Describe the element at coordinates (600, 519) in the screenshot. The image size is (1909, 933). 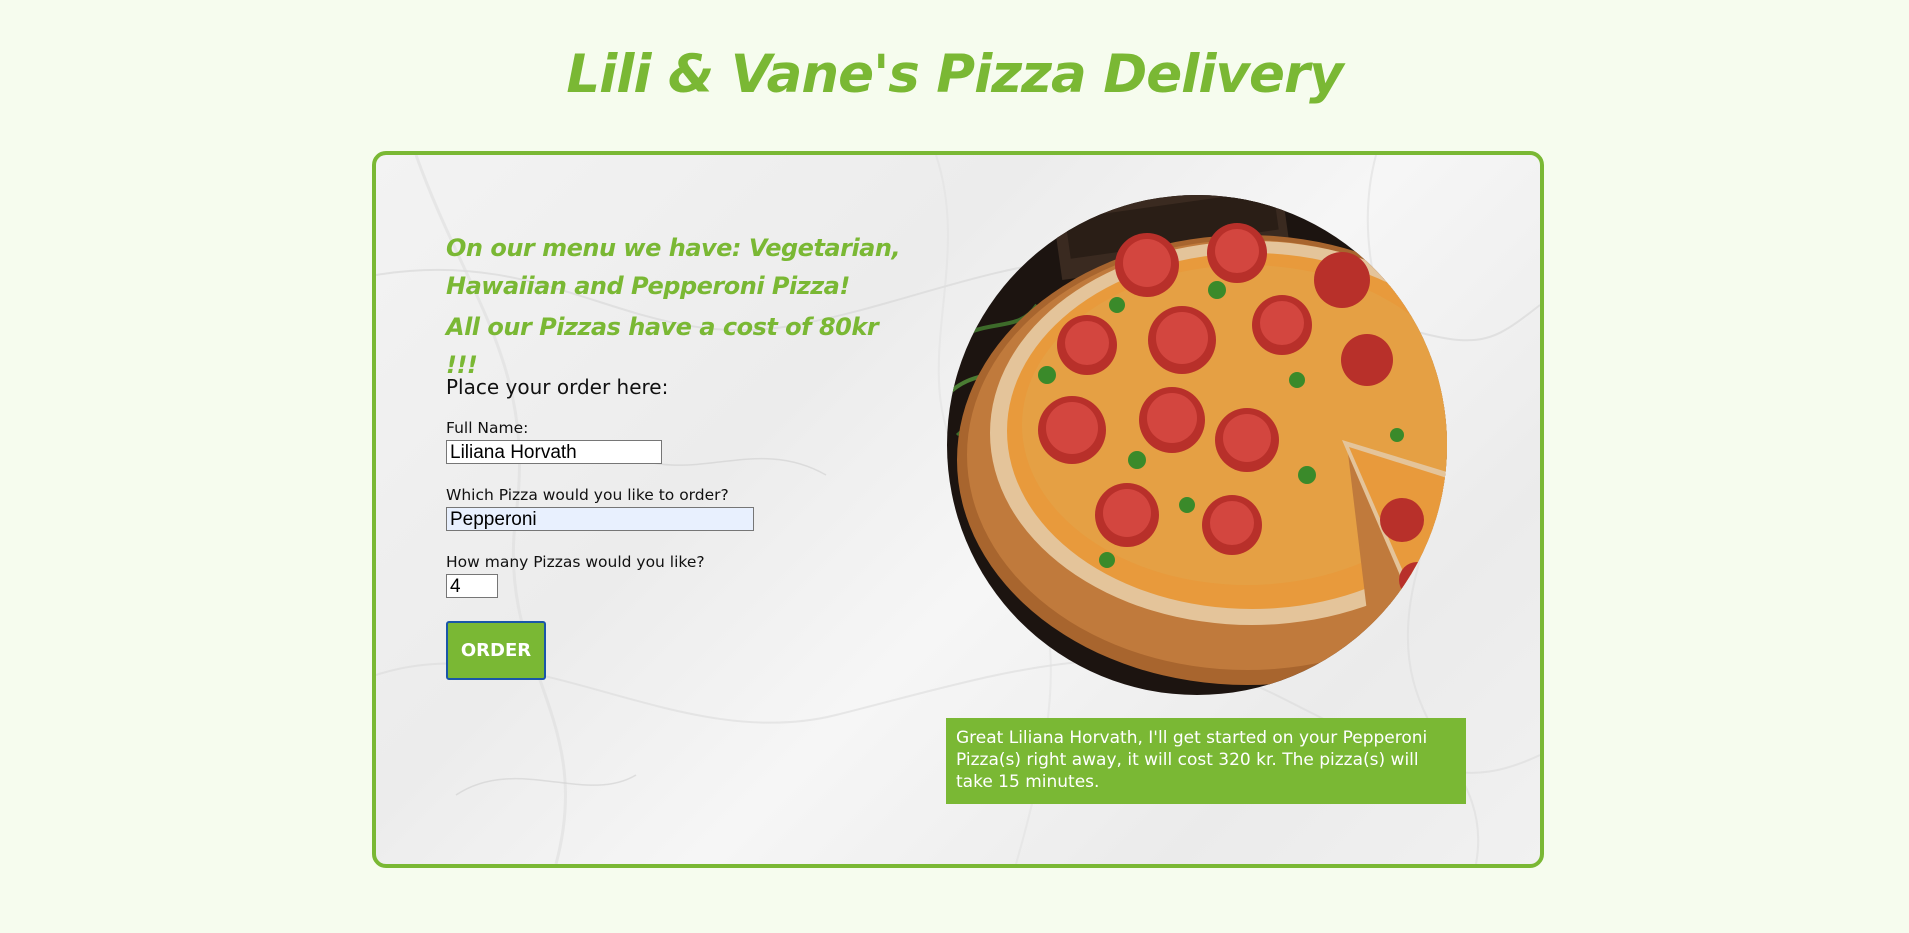
I see `pizza-type-input: Pepperoni` at that location.